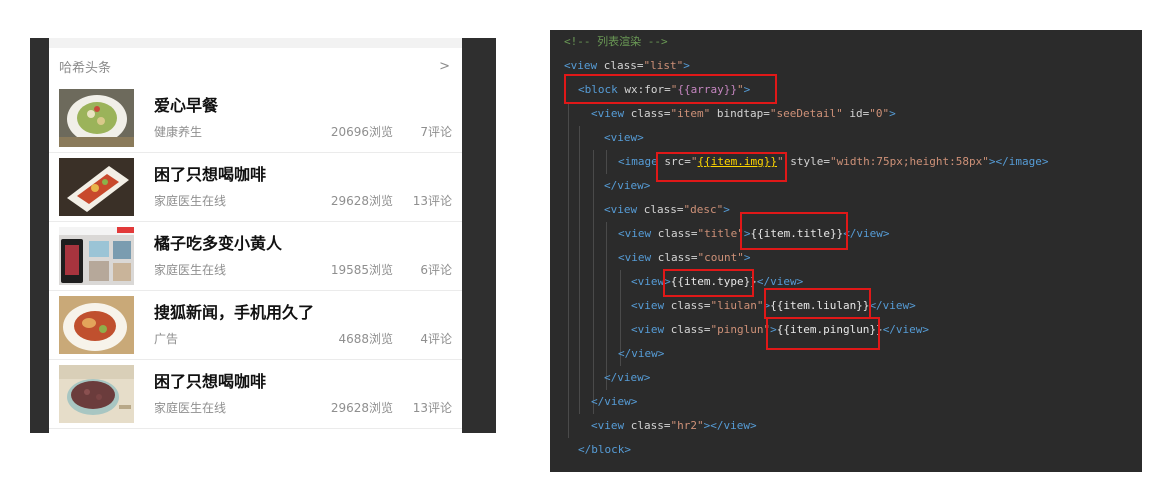 Image resolution: width=1172 pixels, height=502 pixels. What do you see at coordinates (96, 325) in the screenshot?
I see `news-thumbnail-dish` at bounding box center [96, 325].